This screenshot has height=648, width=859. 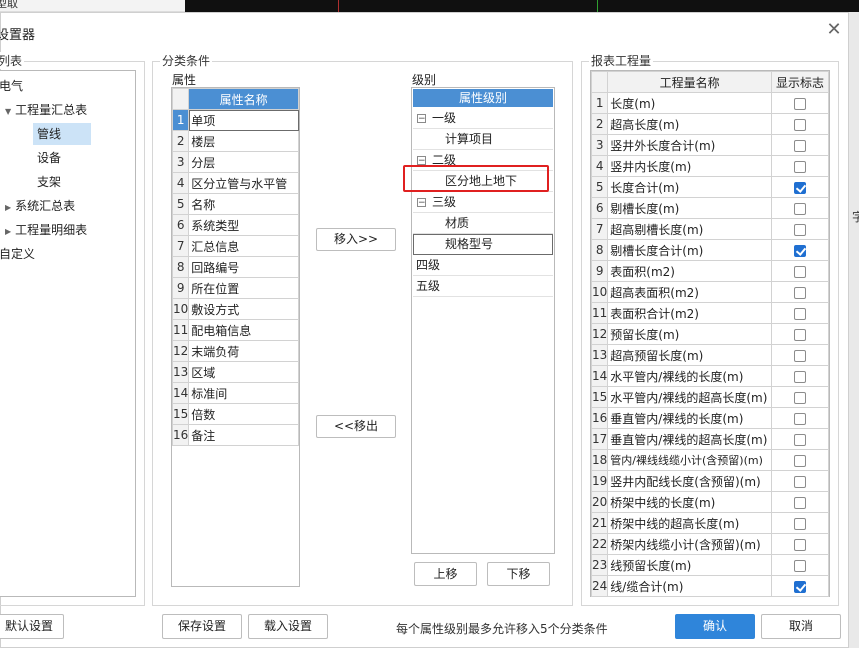 What do you see at coordinates (709, 544) in the screenshot?
I see `quantity-row: 22 桥架内线缆小计(含预留)(m)` at bounding box center [709, 544].